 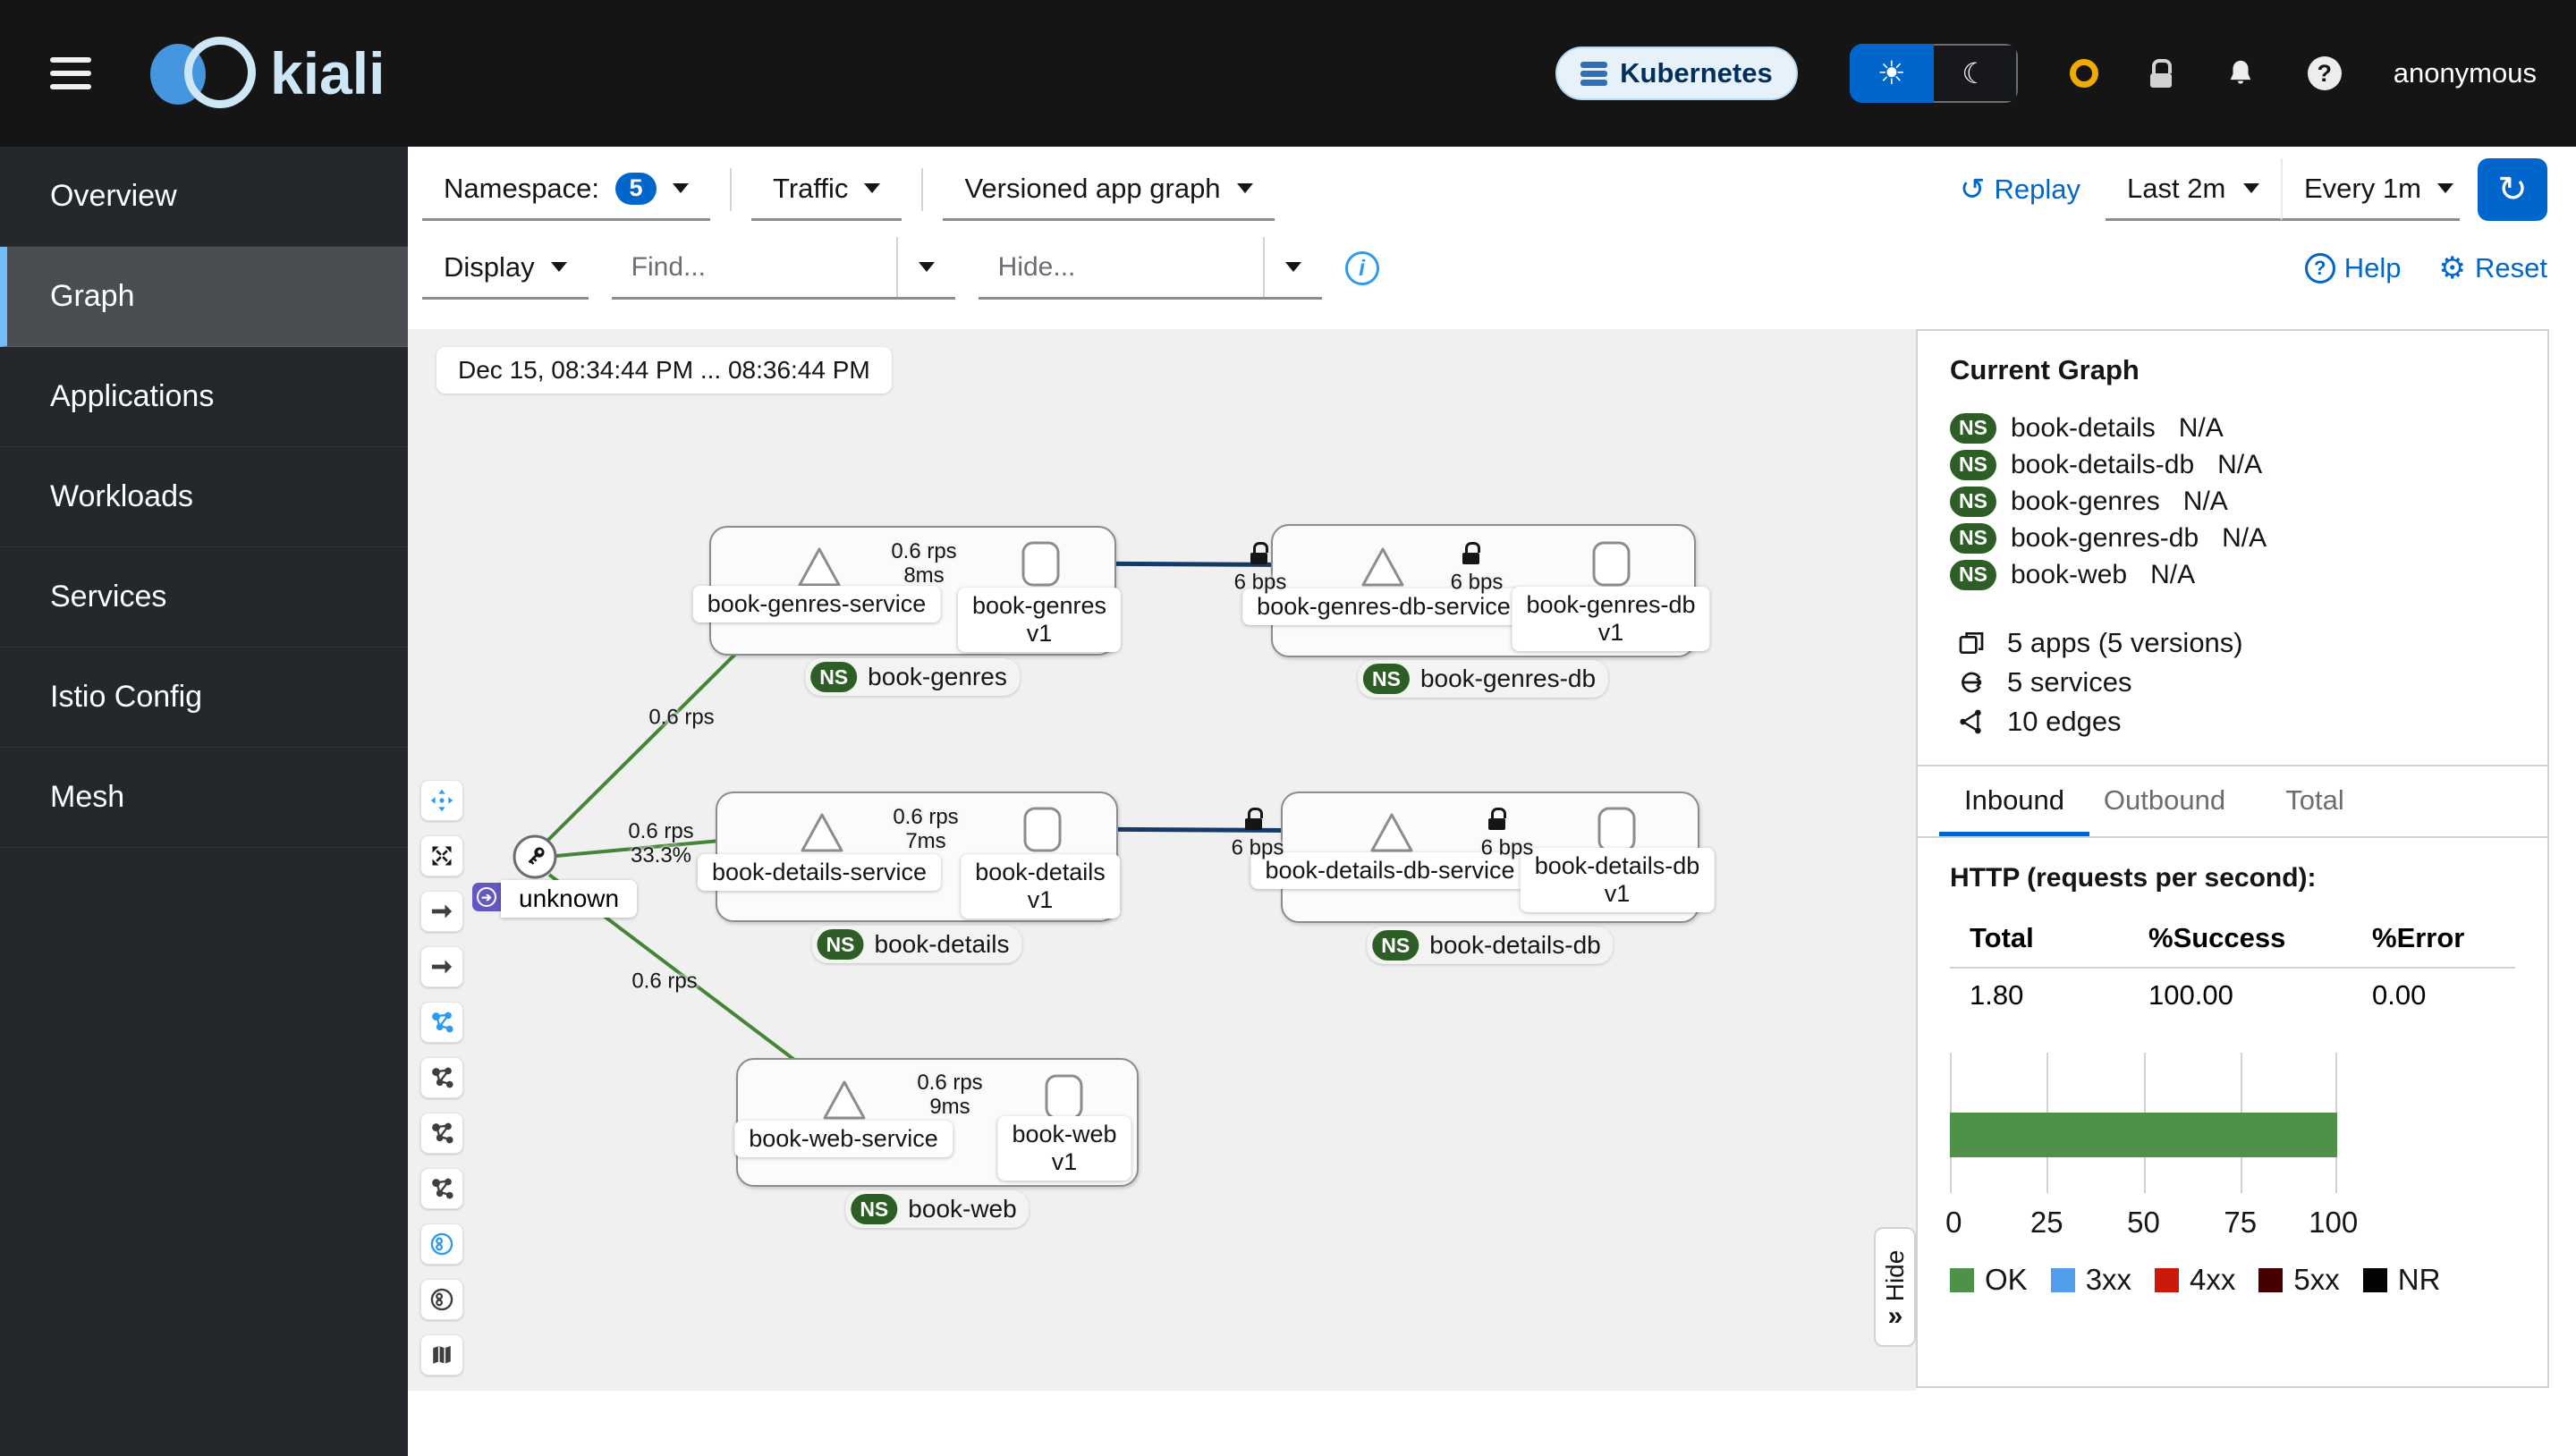 I want to click on help-button: ? Help, so click(x=2353, y=268).